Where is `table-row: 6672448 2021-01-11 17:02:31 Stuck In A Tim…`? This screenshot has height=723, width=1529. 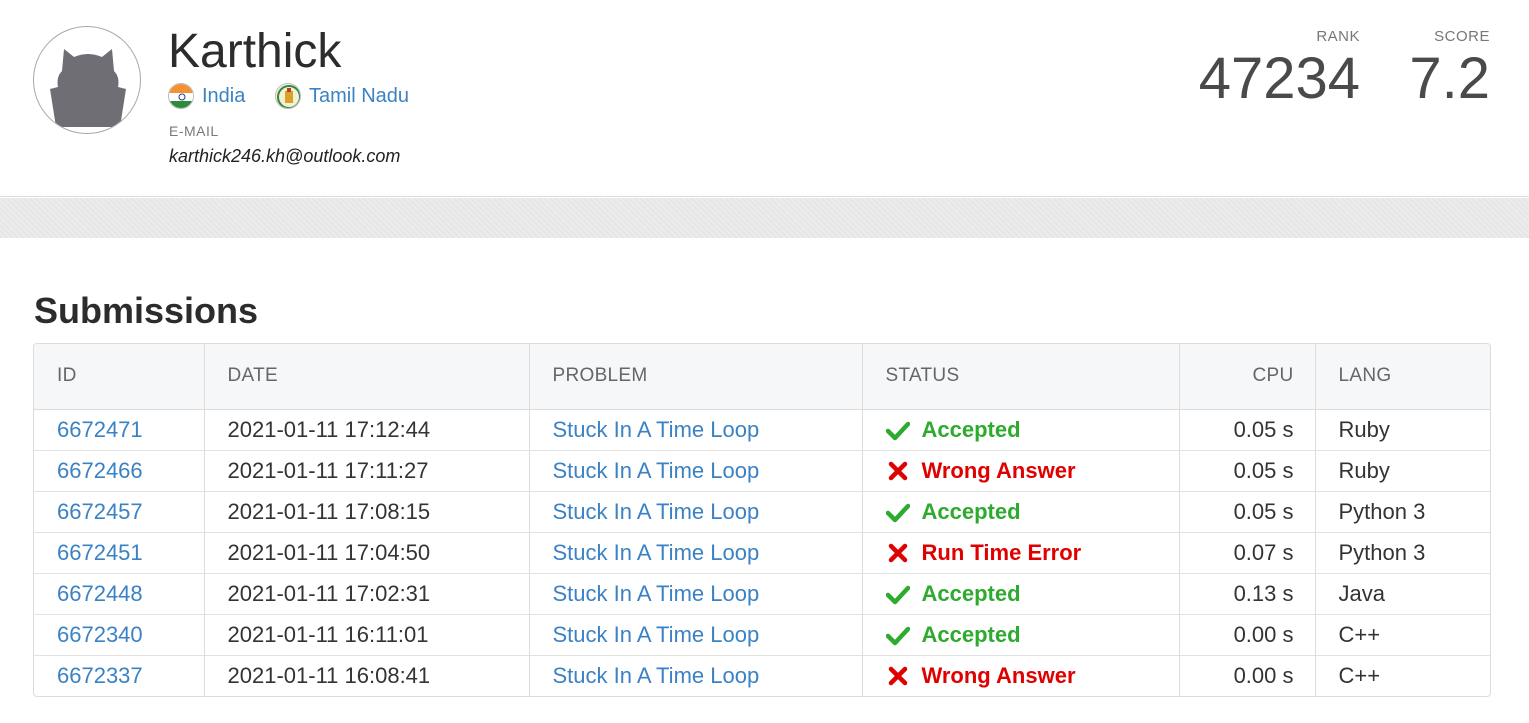
table-row: 6672448 2021-01-11 17:02:31 Stuck In A Tim… is located at coordinates (762, 593).